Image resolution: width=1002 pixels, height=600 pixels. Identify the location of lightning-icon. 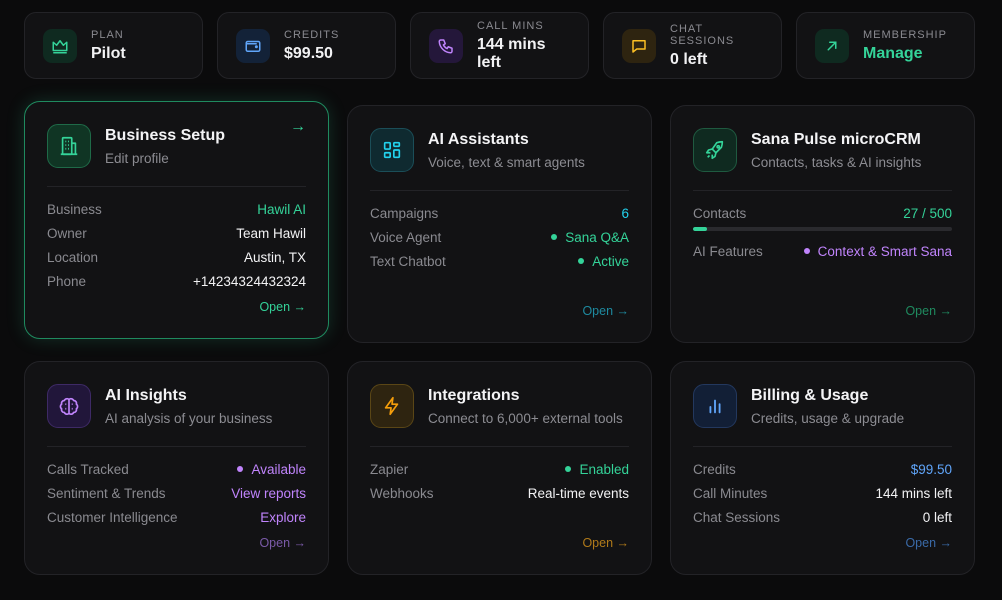
(392, 406).